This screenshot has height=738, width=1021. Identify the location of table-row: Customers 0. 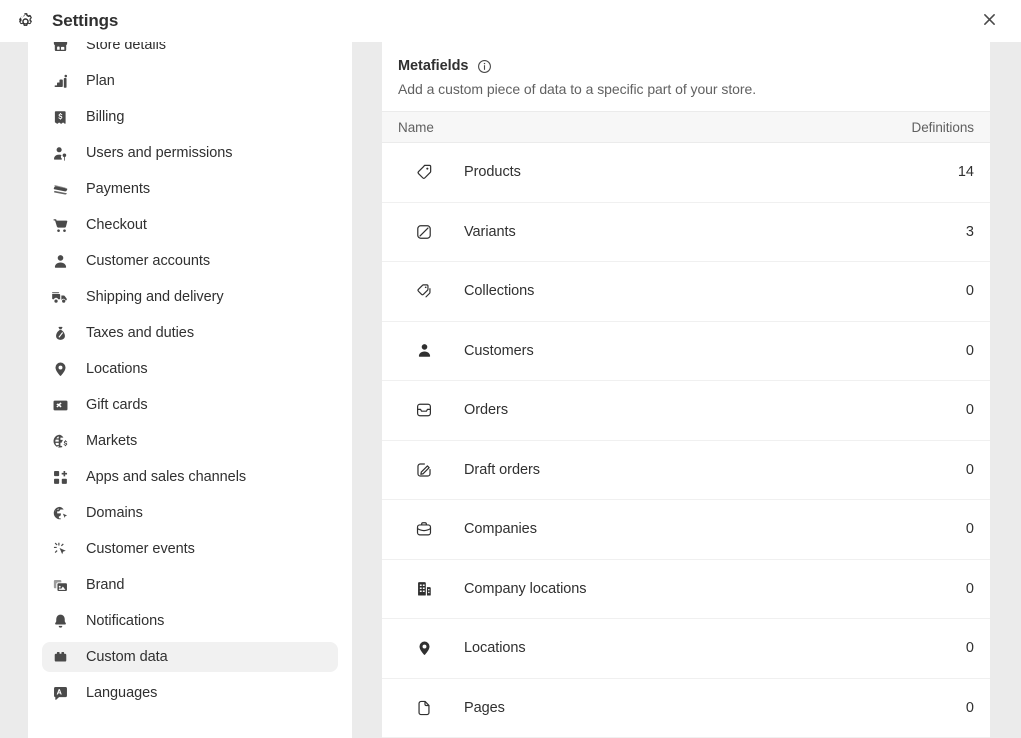
(686, 351).